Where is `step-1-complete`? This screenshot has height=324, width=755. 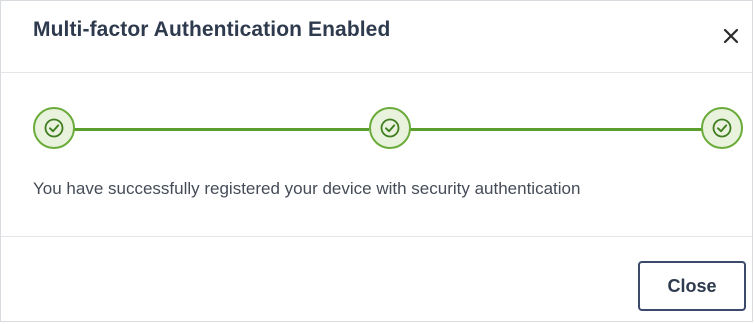
step-1-complete is located at coordinates (54, 128).